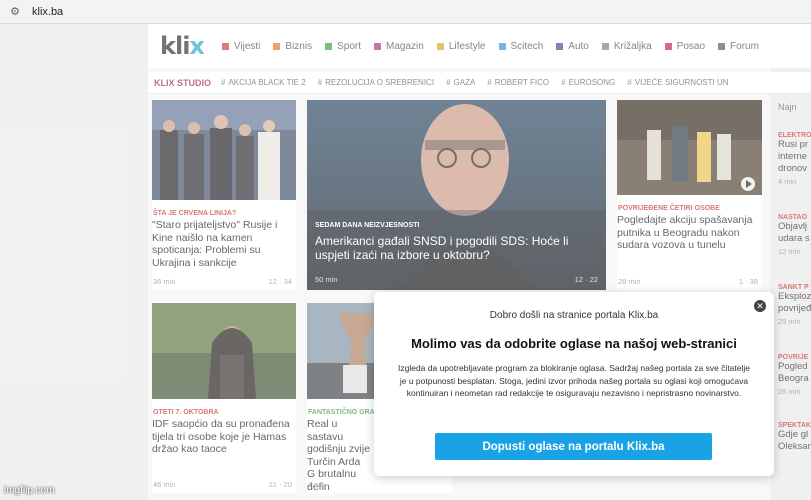 This screenshot has width=811, height=500. I want to click on url-text: klix.ba, so click(47, 12).